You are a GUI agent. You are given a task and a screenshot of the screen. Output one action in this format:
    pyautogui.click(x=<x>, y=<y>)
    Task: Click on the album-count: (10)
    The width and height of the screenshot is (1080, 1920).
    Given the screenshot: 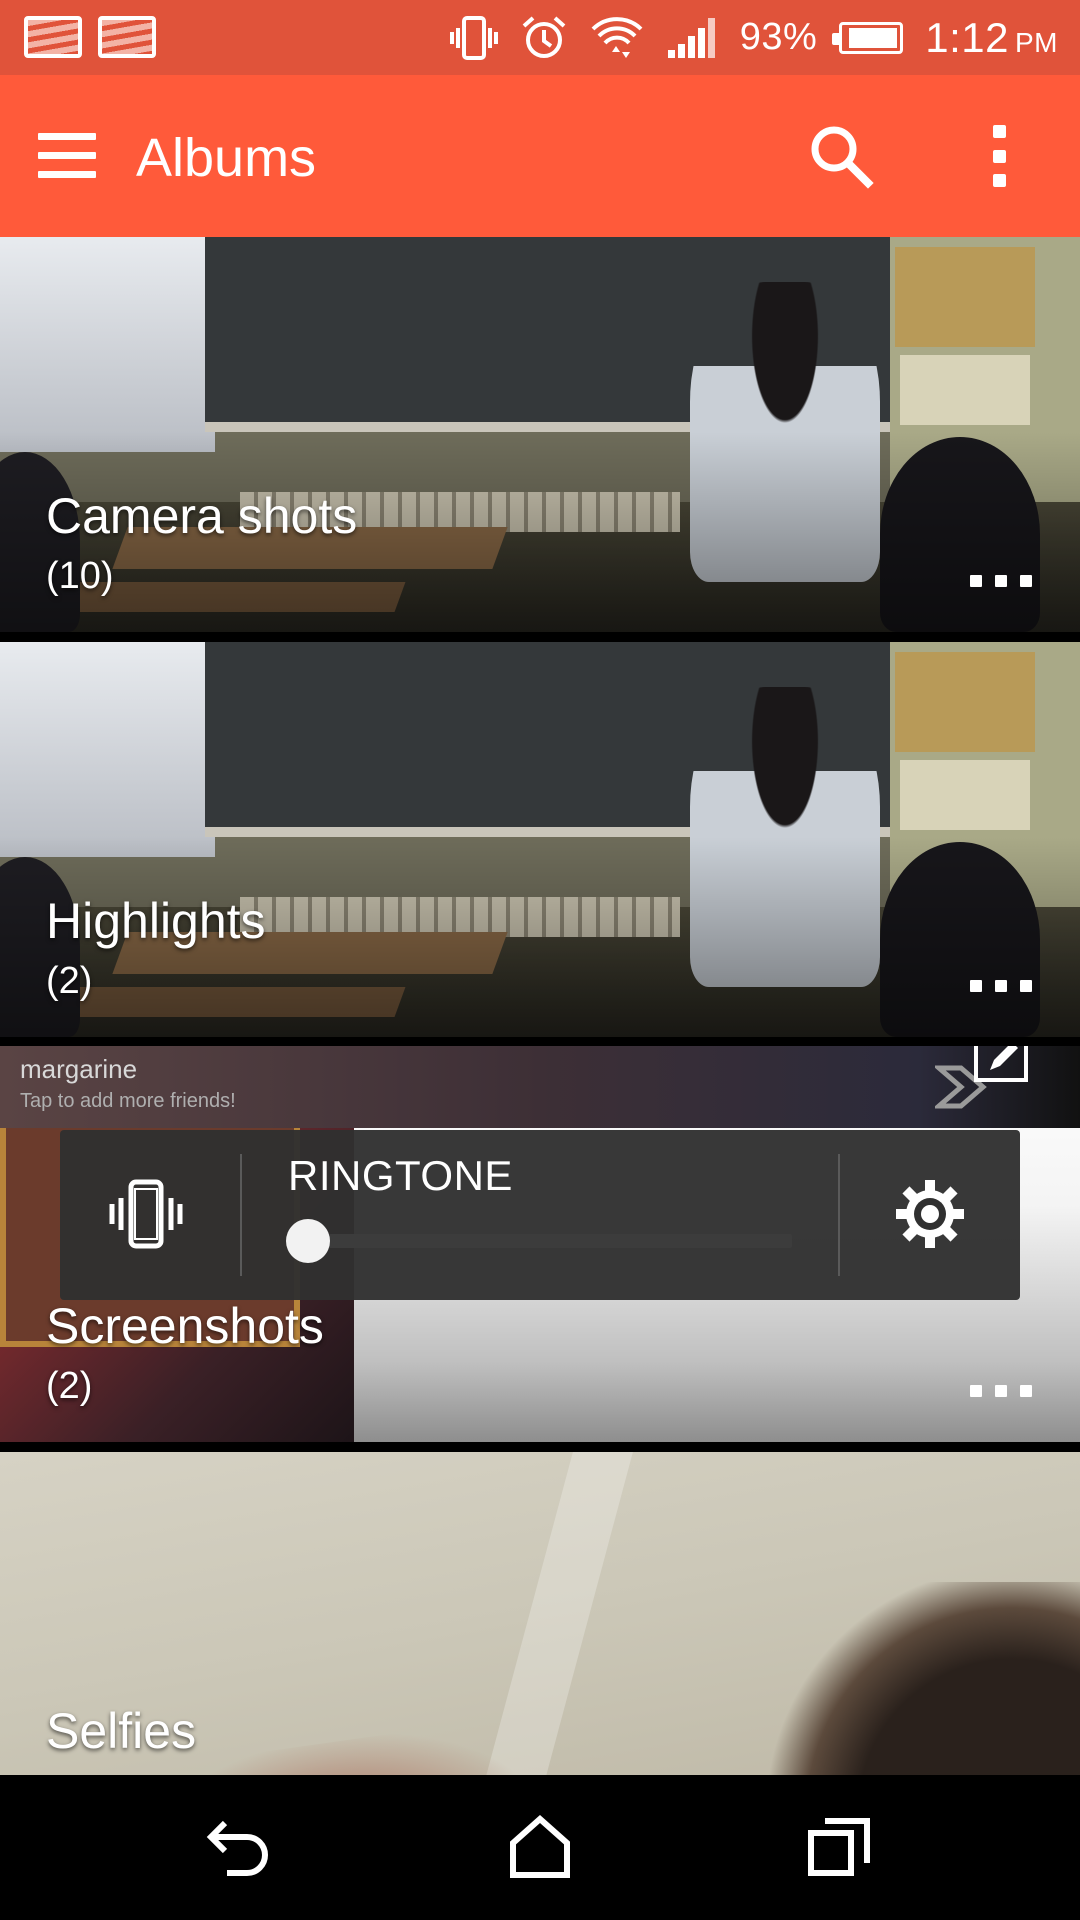 What is the action you would take?
    pyautogui.click(x=80, y=576)
    